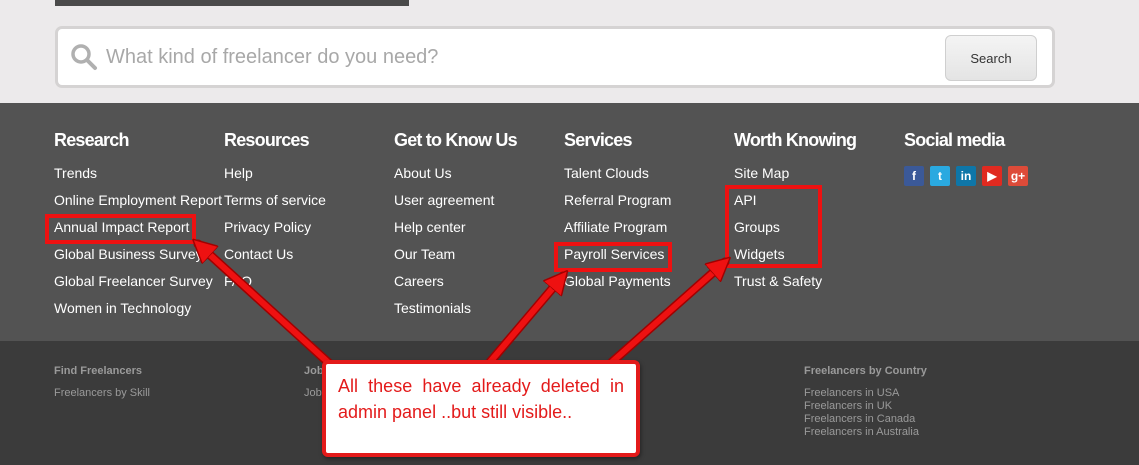  What do you see at coordinates (102, 382) in the screenshot?
I see `find-freelancers-col: Find Freelancers Freelancers by Skill` at bounding box center [102, 382].